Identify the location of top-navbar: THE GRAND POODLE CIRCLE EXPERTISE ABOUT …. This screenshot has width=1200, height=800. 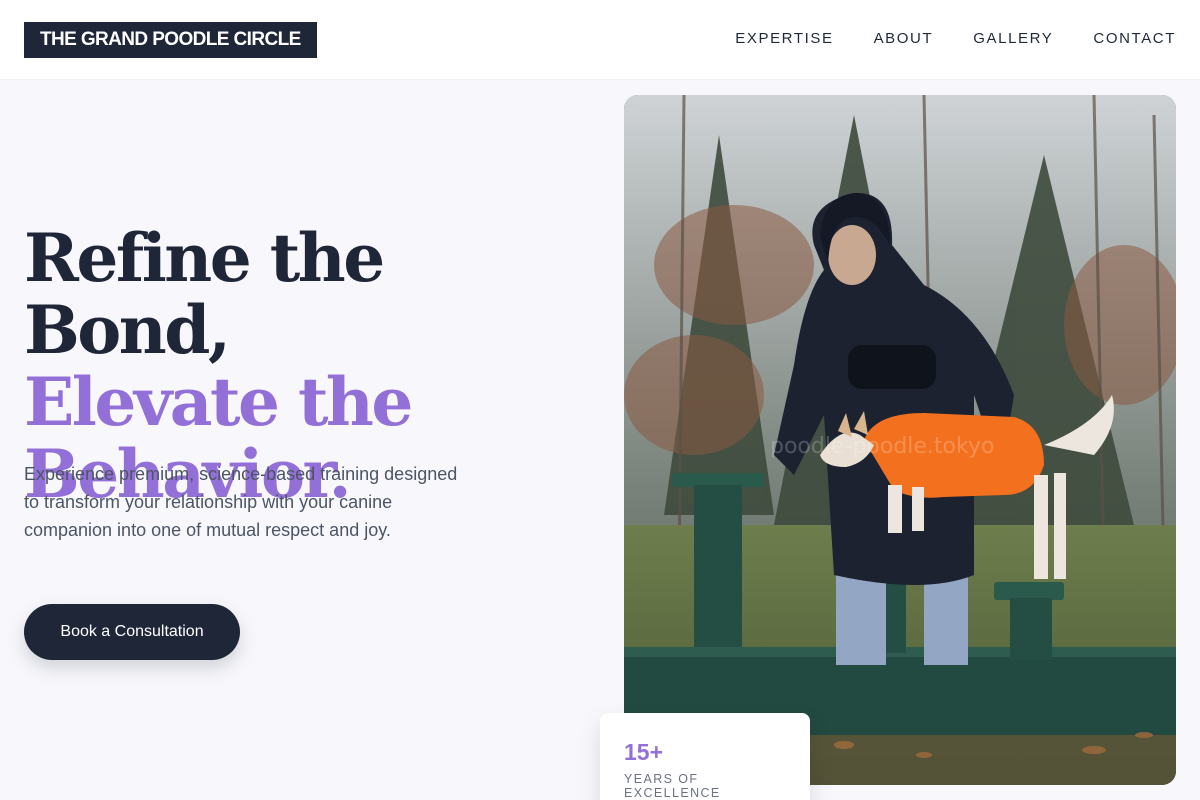
(600, 40).